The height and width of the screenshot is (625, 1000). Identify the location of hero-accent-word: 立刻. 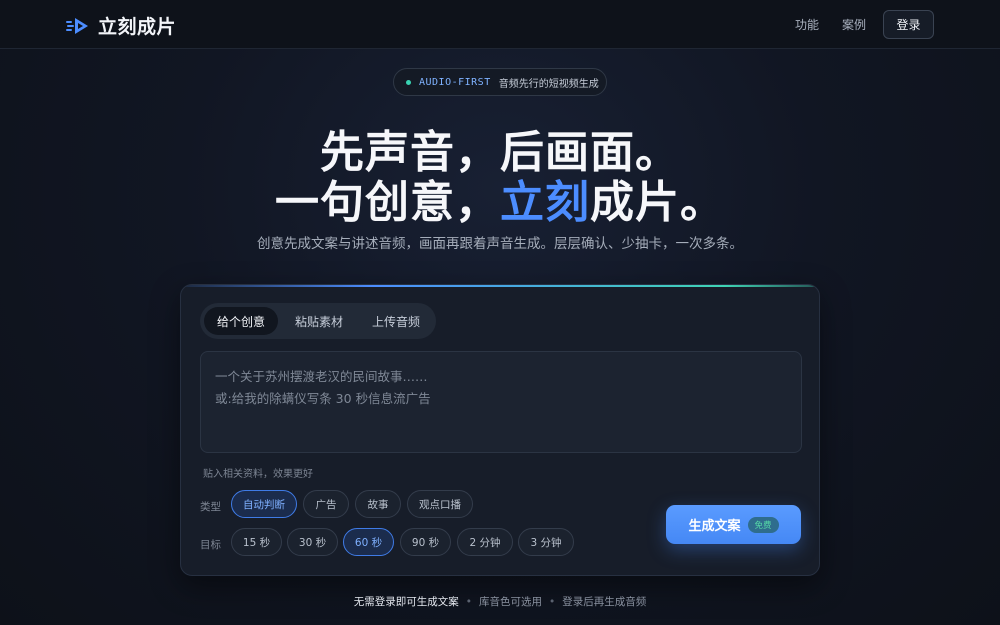
(545, 202).